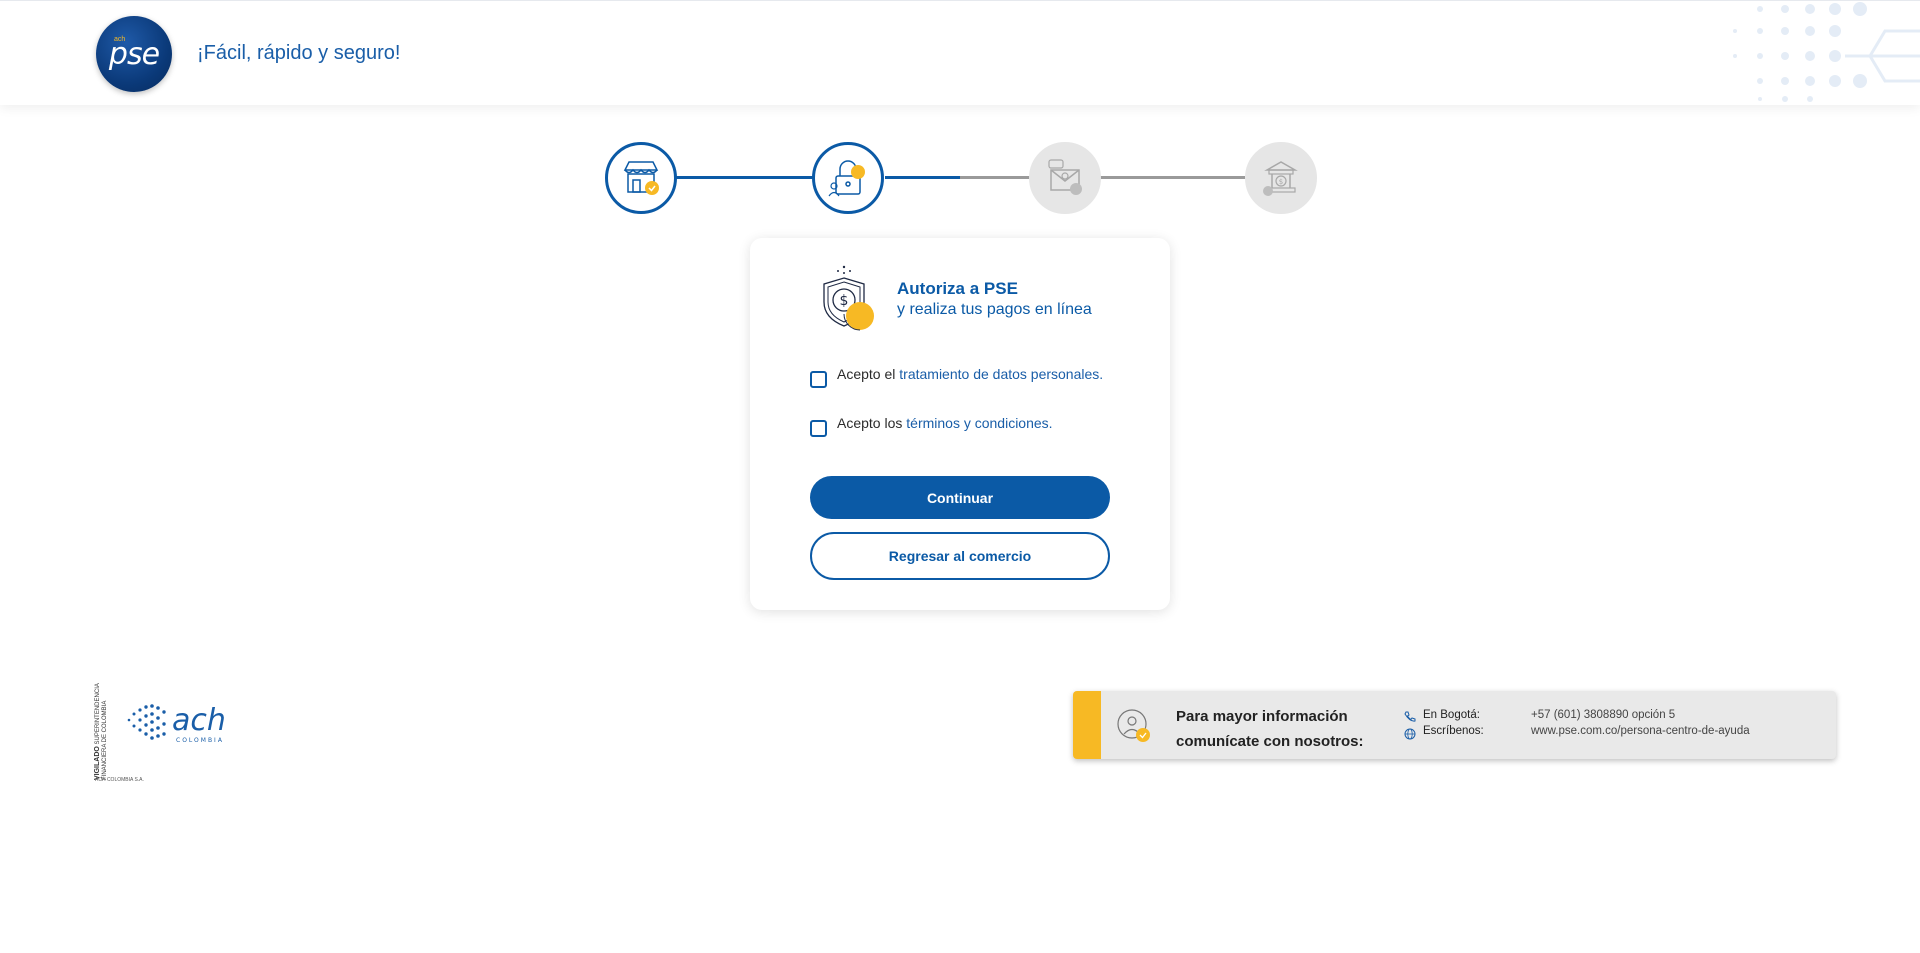 The image size is (1920, 953). Describe the element at coordinates (960, 556) in the screenshot. I see `back-to-merchant-button: Regresar al comercio` at that location.